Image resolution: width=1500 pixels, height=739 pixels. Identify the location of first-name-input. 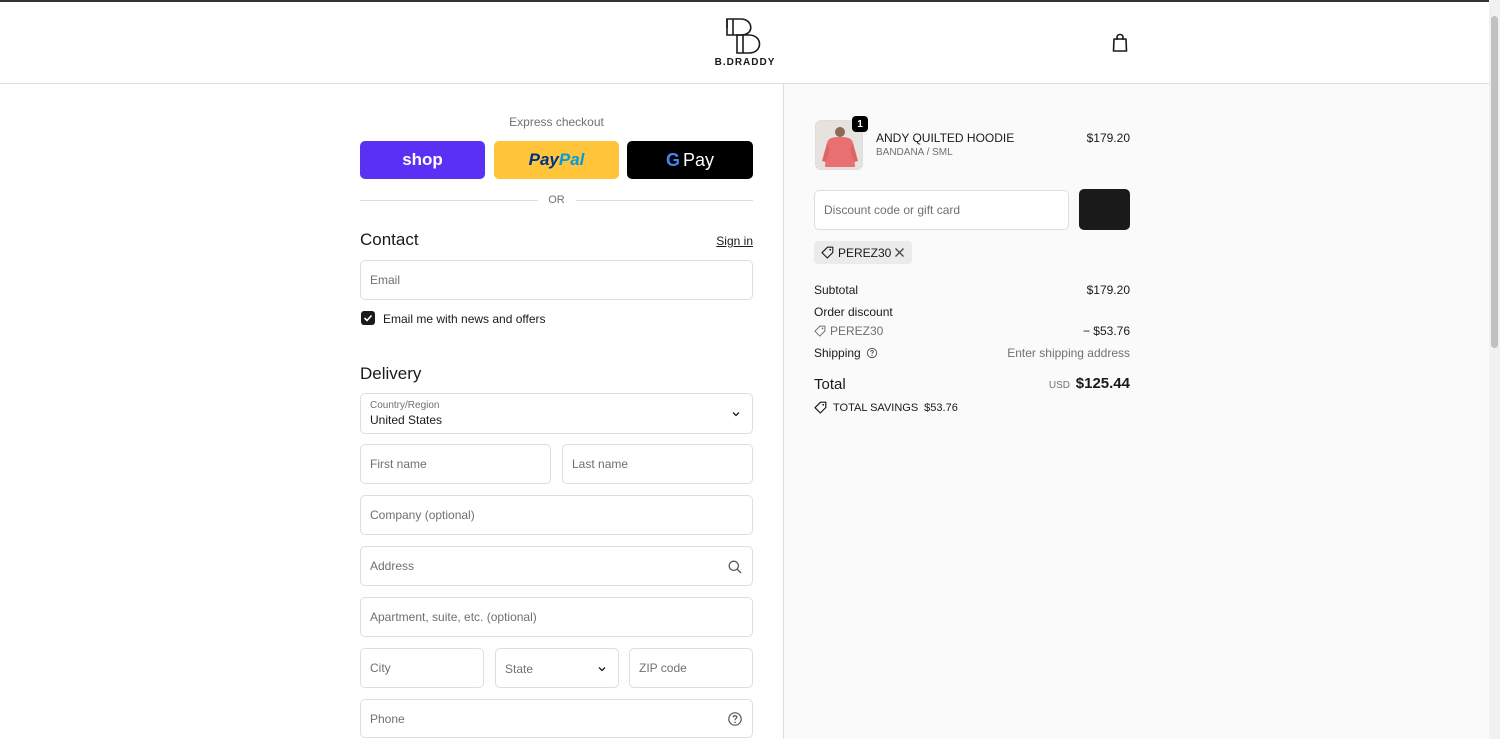
(455, 464).